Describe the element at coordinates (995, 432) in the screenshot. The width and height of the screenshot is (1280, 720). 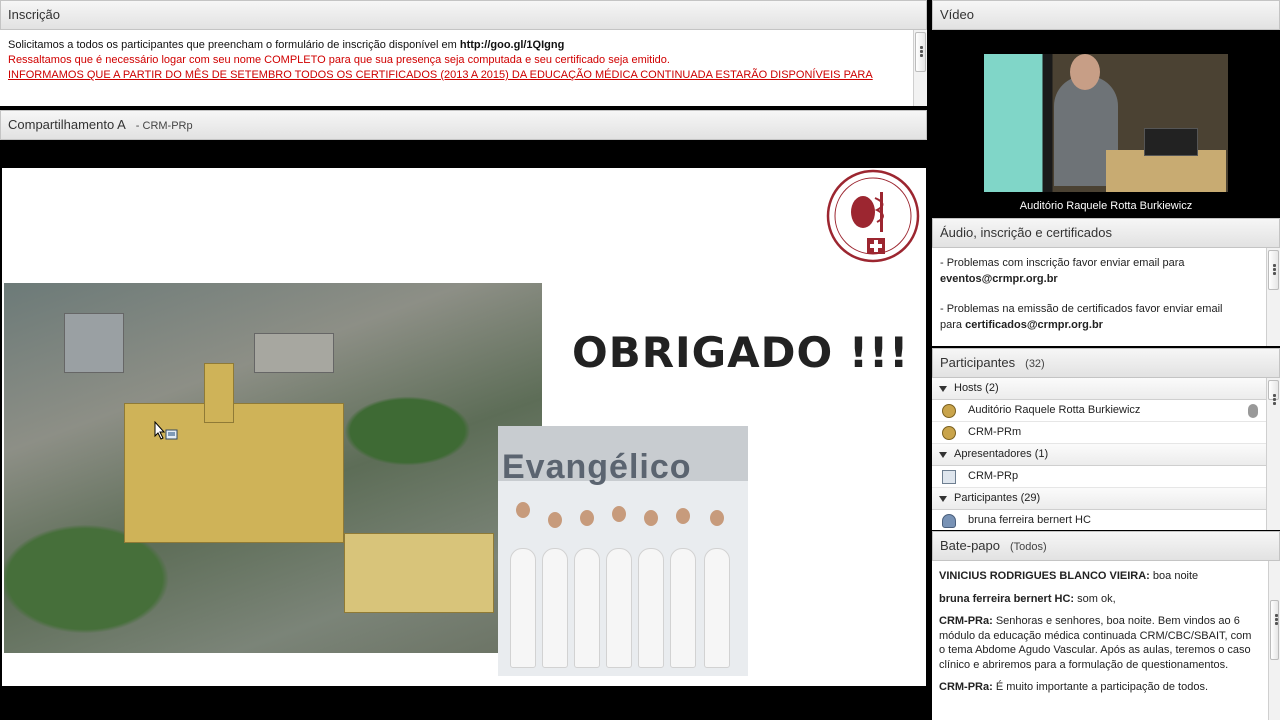
I see `participant-name: CRM-PRm` at that location.